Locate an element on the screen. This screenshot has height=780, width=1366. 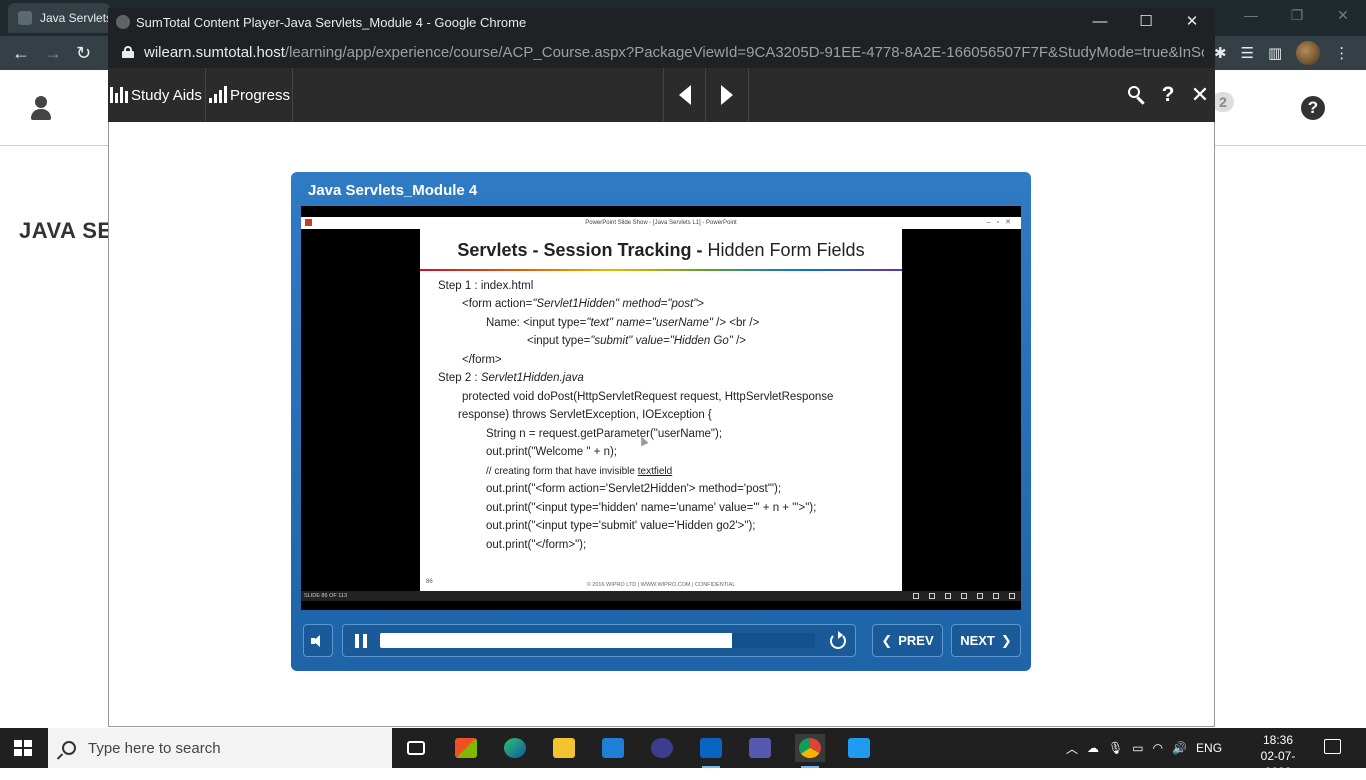
arrow-left-icon is located at coordinates (684, 95).